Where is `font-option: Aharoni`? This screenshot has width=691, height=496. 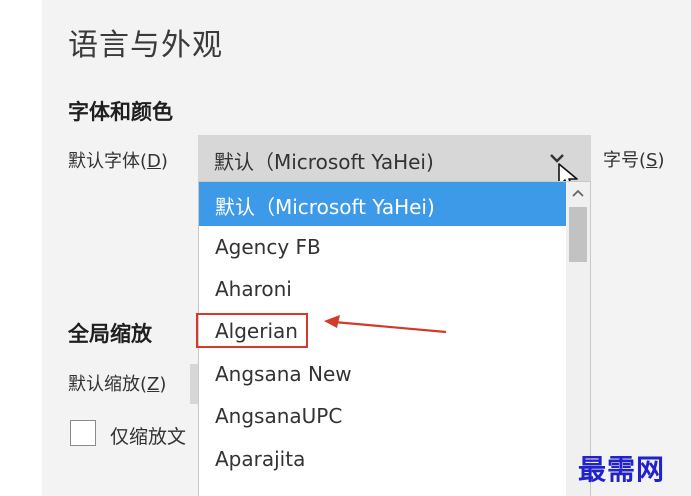 font-option: Aharoni is located at coordinates (383, 290).